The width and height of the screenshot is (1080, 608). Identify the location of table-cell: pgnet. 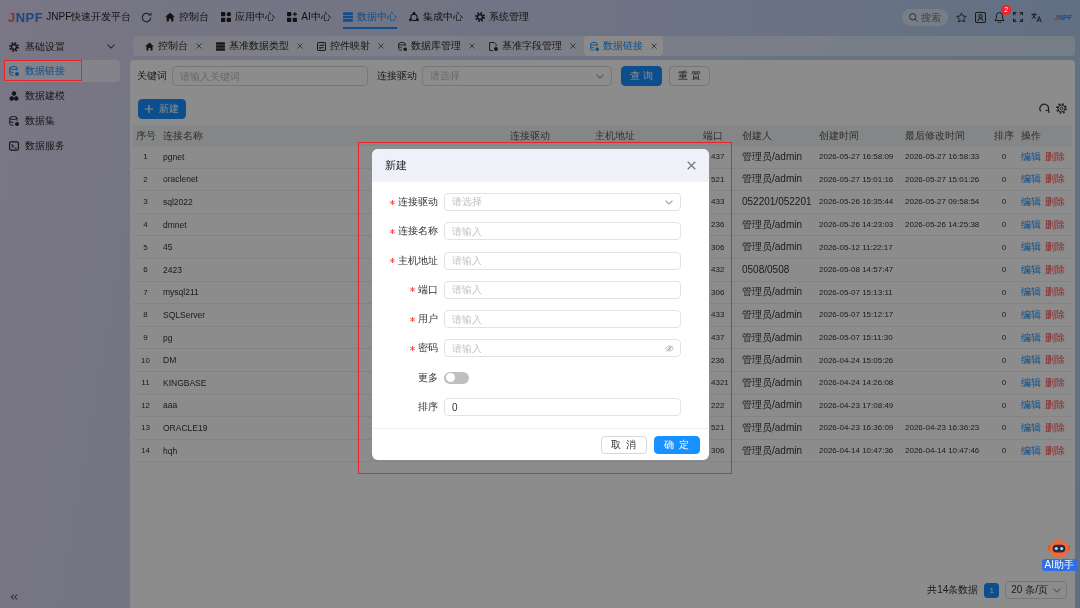
(174, 156).